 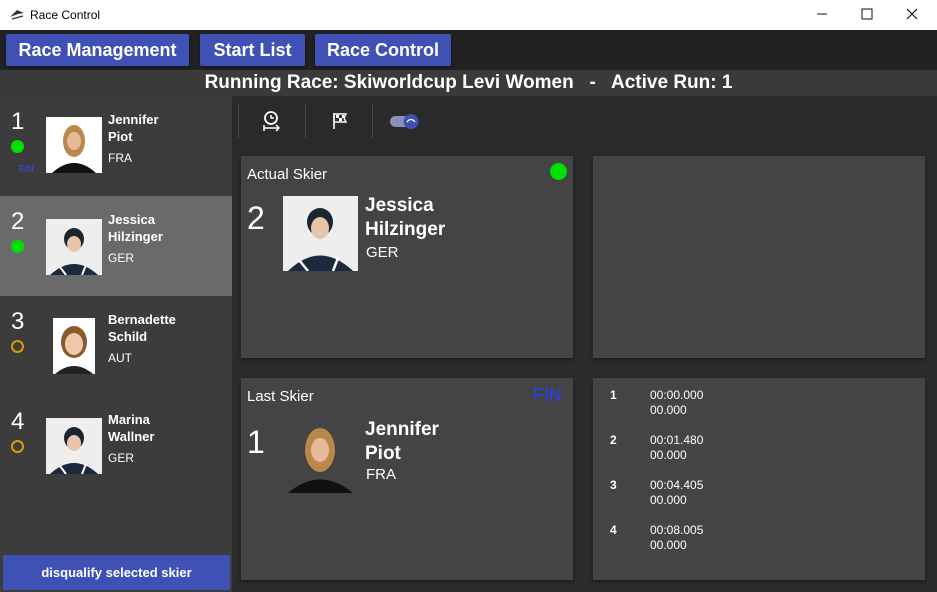 I want to click on toggle-switch-icon, so click(x=404, y=121).